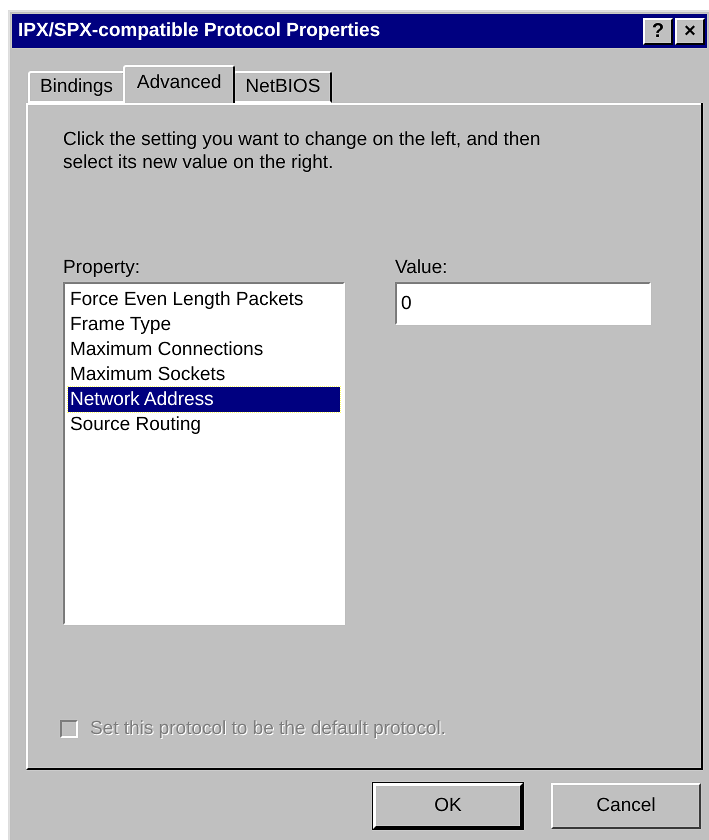  Describe the element at coordinates (204, 424) in the screenshot. I see `list-item: Source Routing` at that location.